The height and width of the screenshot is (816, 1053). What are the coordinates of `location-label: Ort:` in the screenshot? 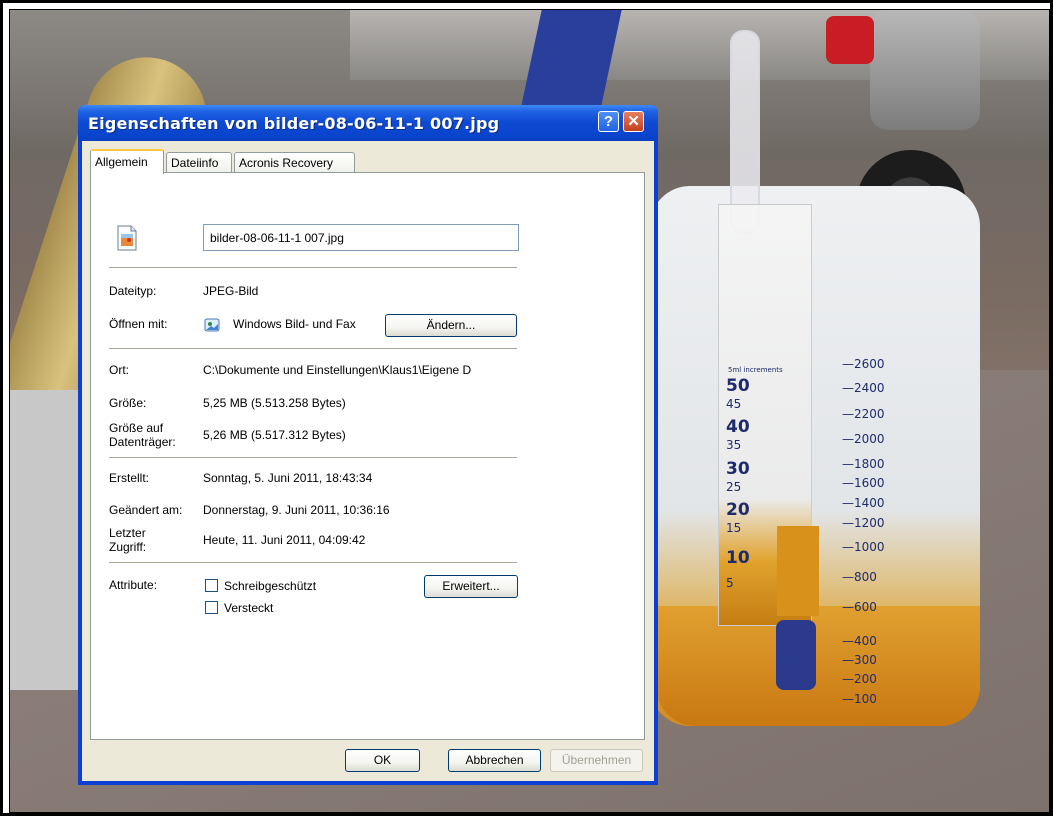 It's located at (119, 370).